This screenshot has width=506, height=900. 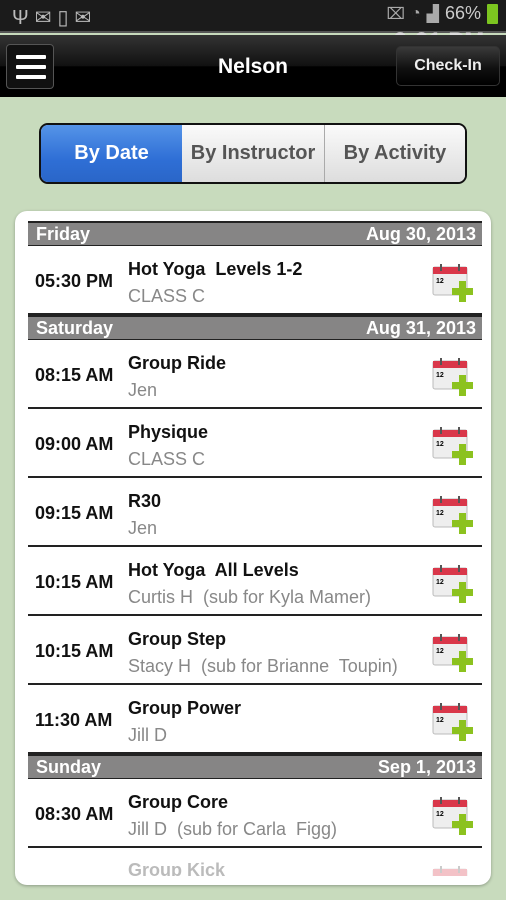 I want to click on class-name: Group Ride, so click(x=177, y=363).